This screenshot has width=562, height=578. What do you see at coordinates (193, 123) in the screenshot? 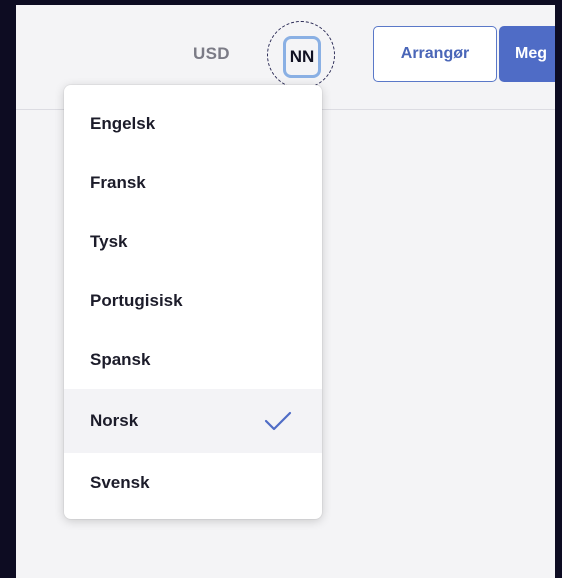
I see `language-option-engelsk: Engelsk` at bounding box center [193, 123].